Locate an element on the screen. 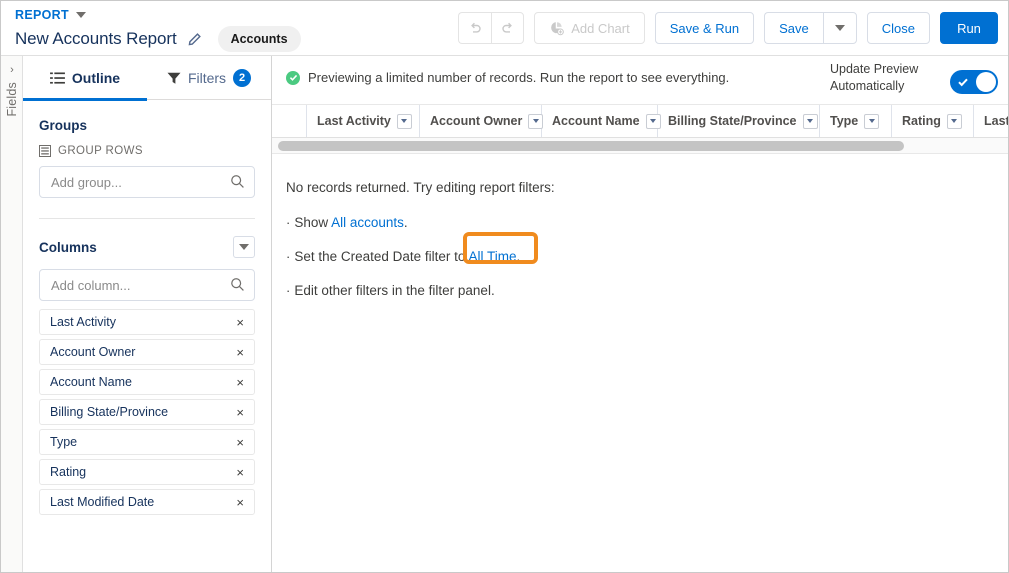 The image size is (1009, 573). column-header-label: Rating is located at coordinates (921, 121).